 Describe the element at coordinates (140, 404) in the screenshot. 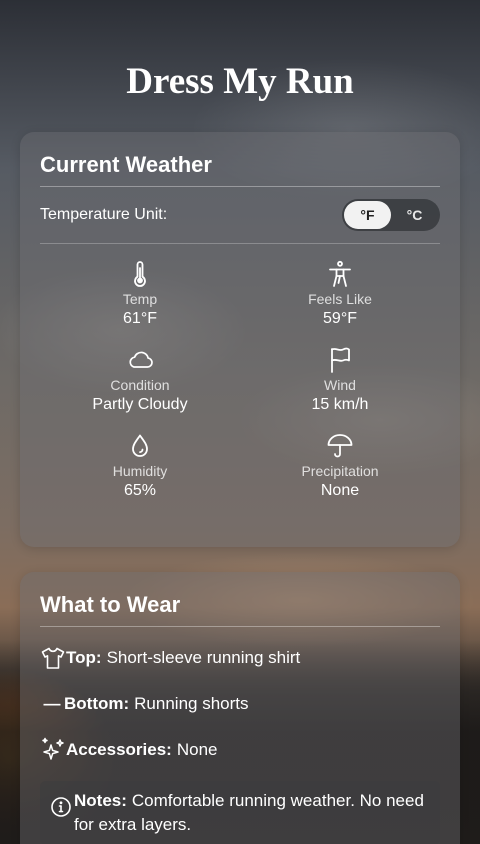

I see `stat-value: Partly Cloudy` at that location.